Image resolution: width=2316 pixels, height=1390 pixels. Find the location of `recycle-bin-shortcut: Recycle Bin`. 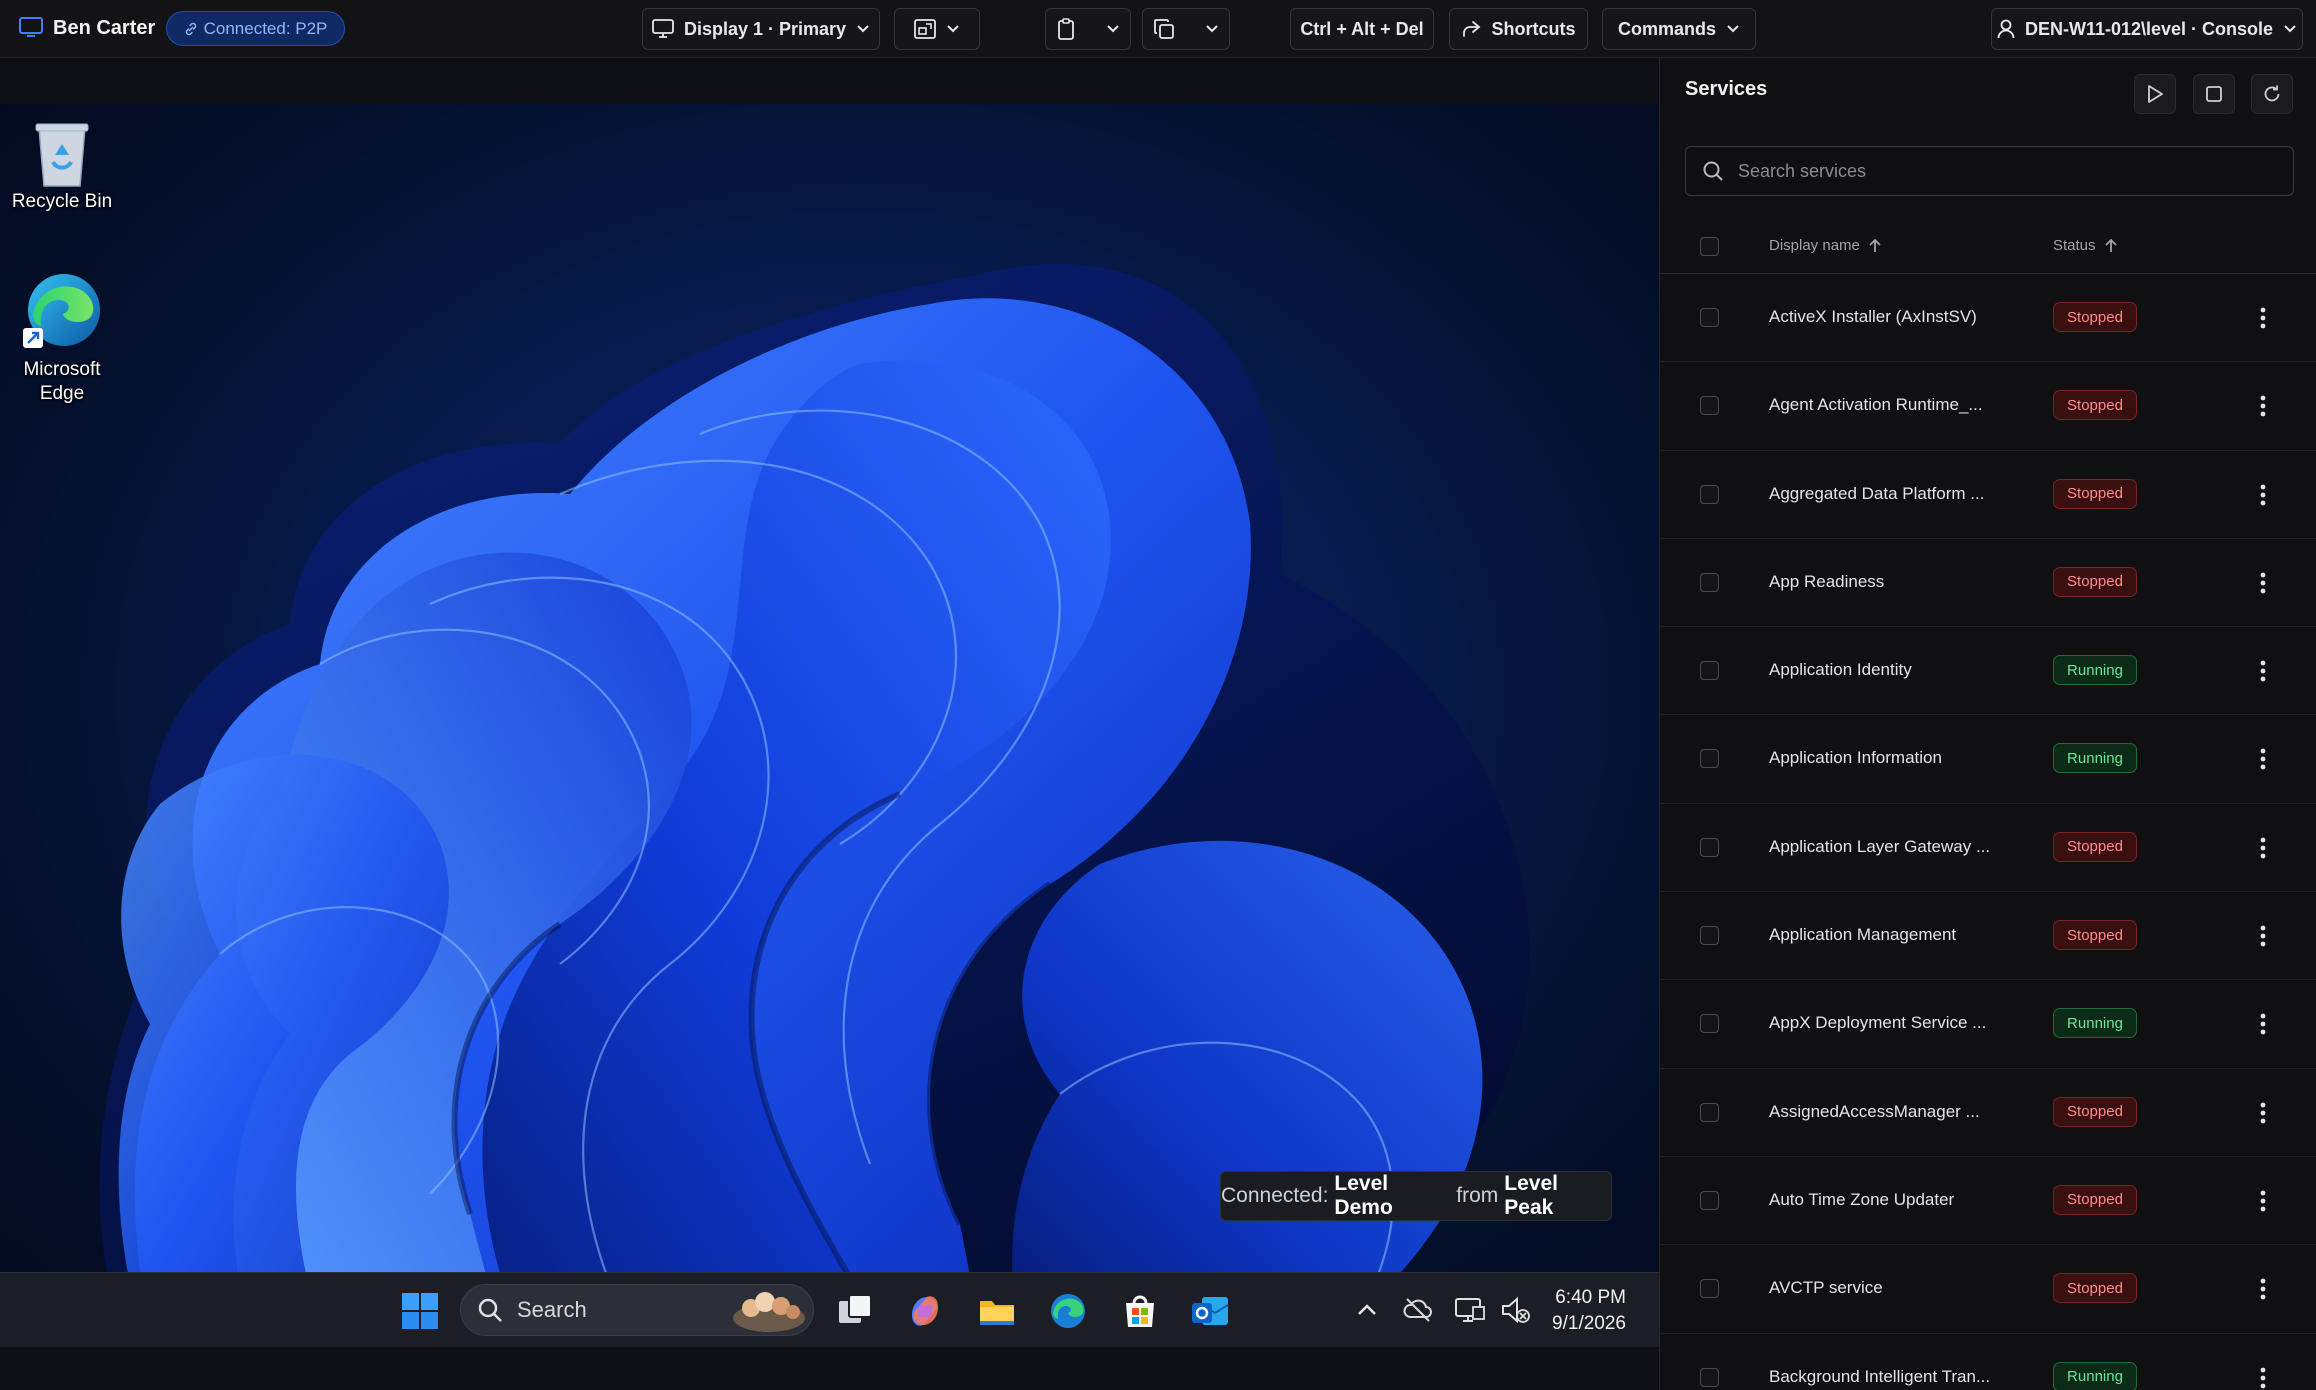

recycle-bin-shortcut: Recycle Bin is located at coordinates (62, 166).